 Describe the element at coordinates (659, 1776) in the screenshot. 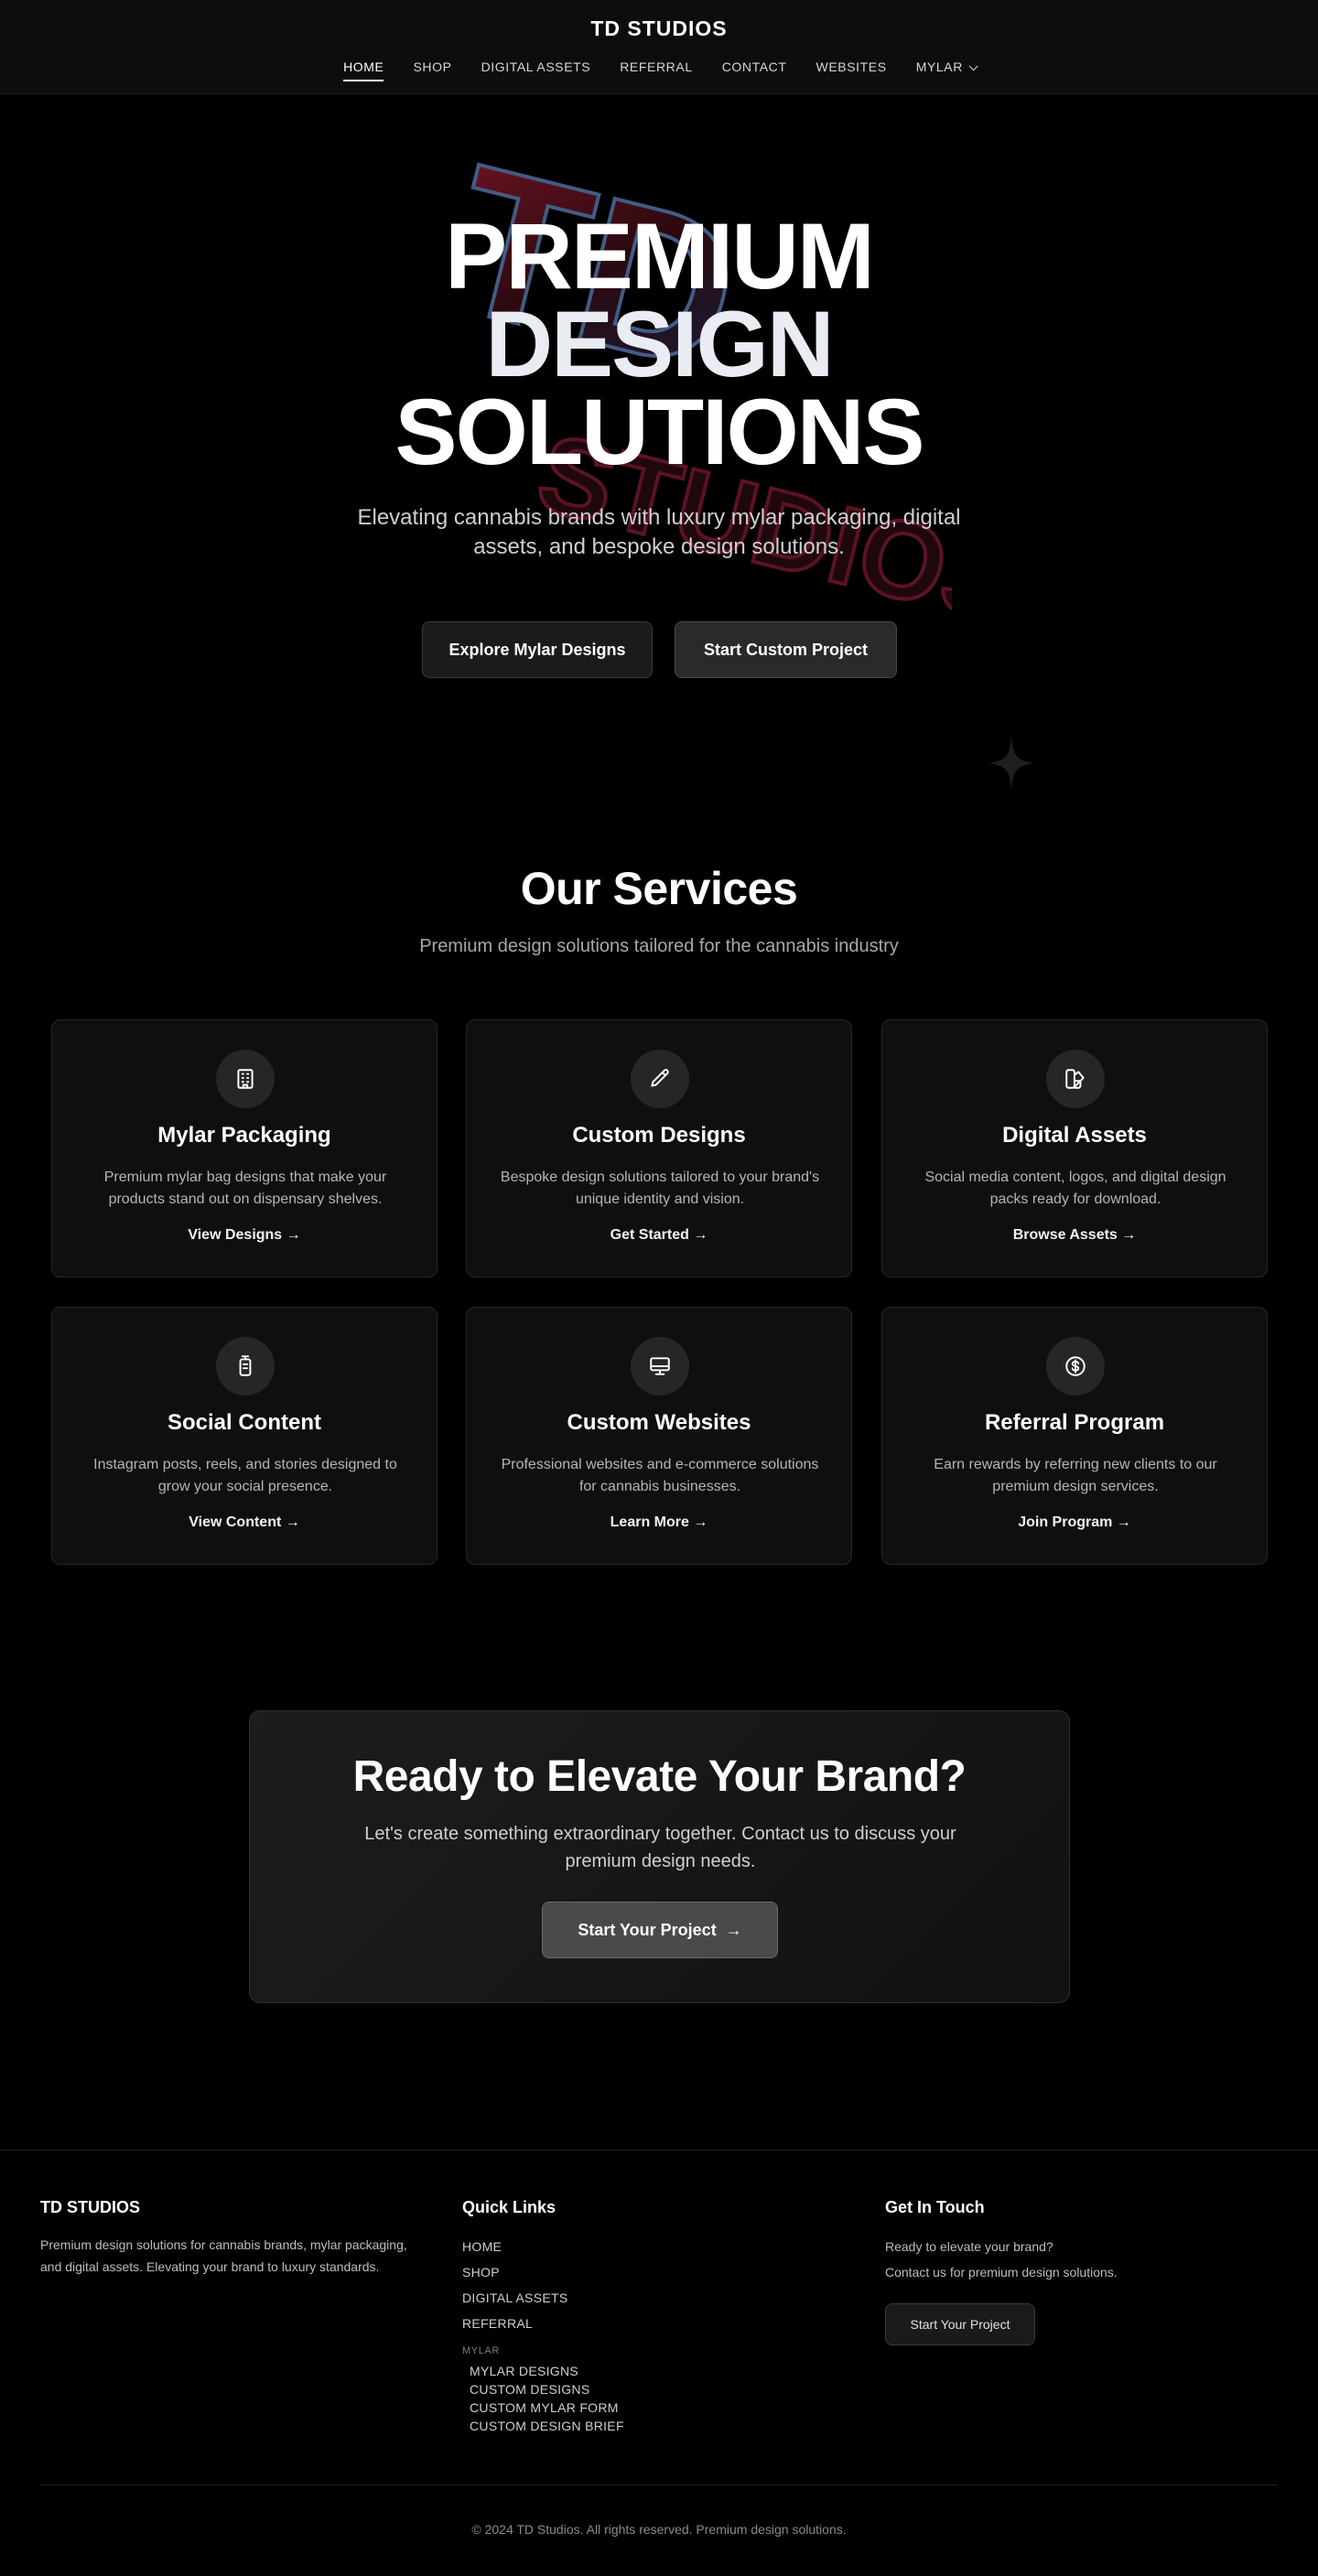

I see `cta-title: Ready to Elevate Your Brand?` at that location.